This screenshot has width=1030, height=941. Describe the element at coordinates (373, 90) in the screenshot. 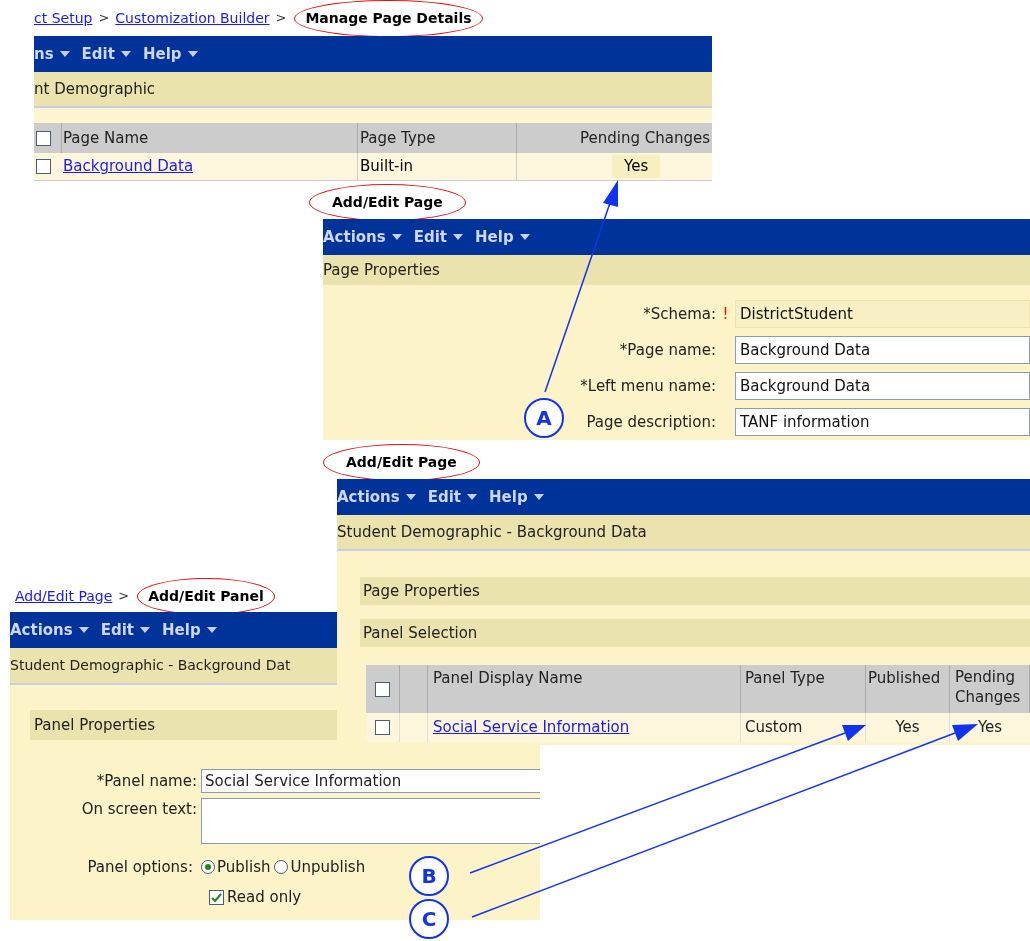

I see `section-header: nt Demographic` at that location.